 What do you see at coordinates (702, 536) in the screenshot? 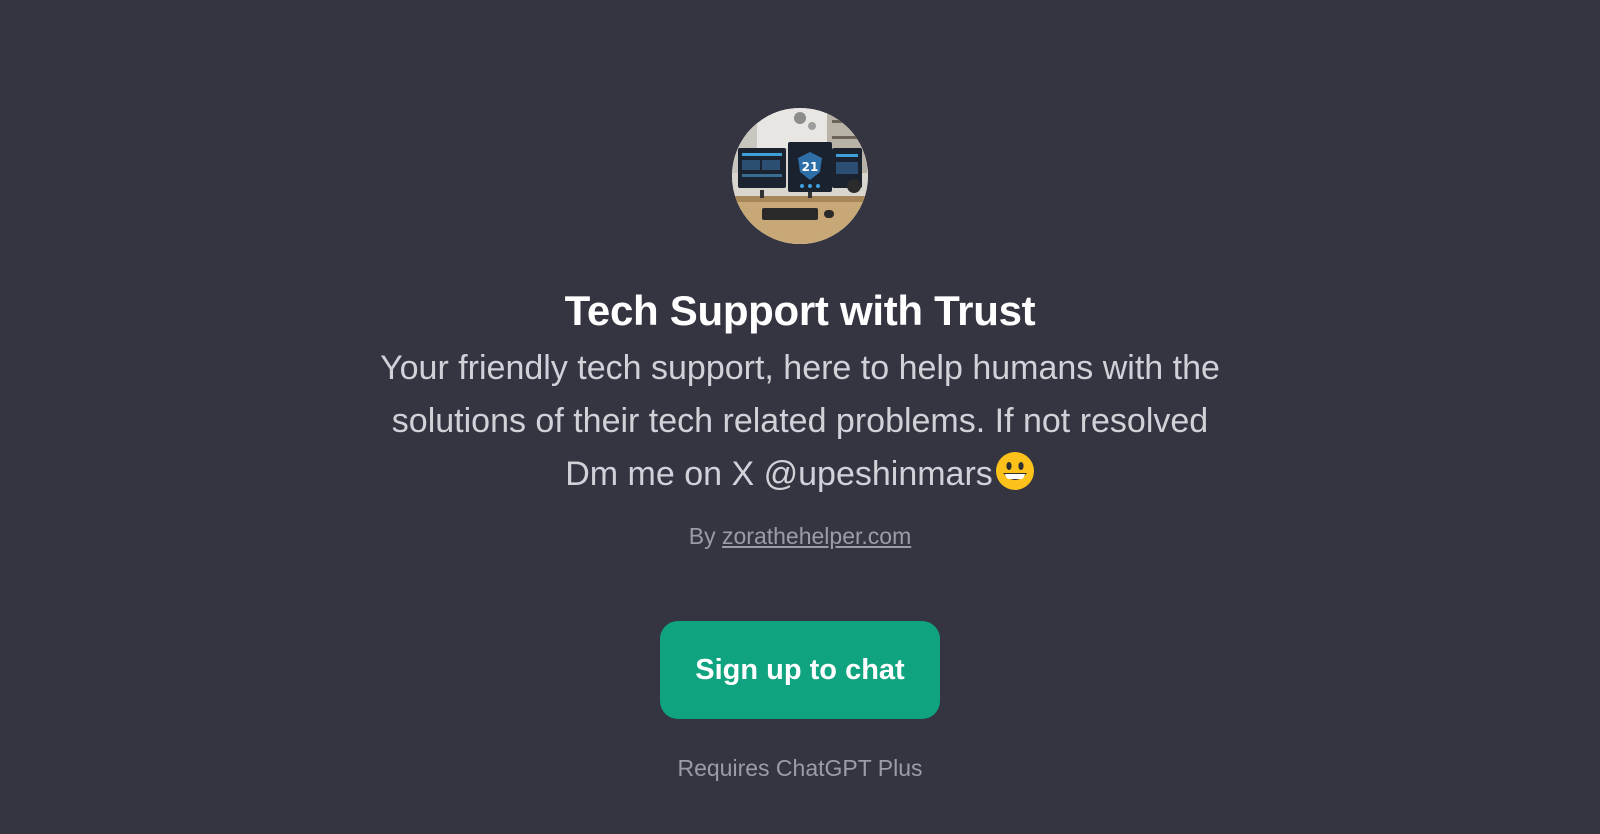
I see `byline-prefix: By` at bounding box center [702, 536].